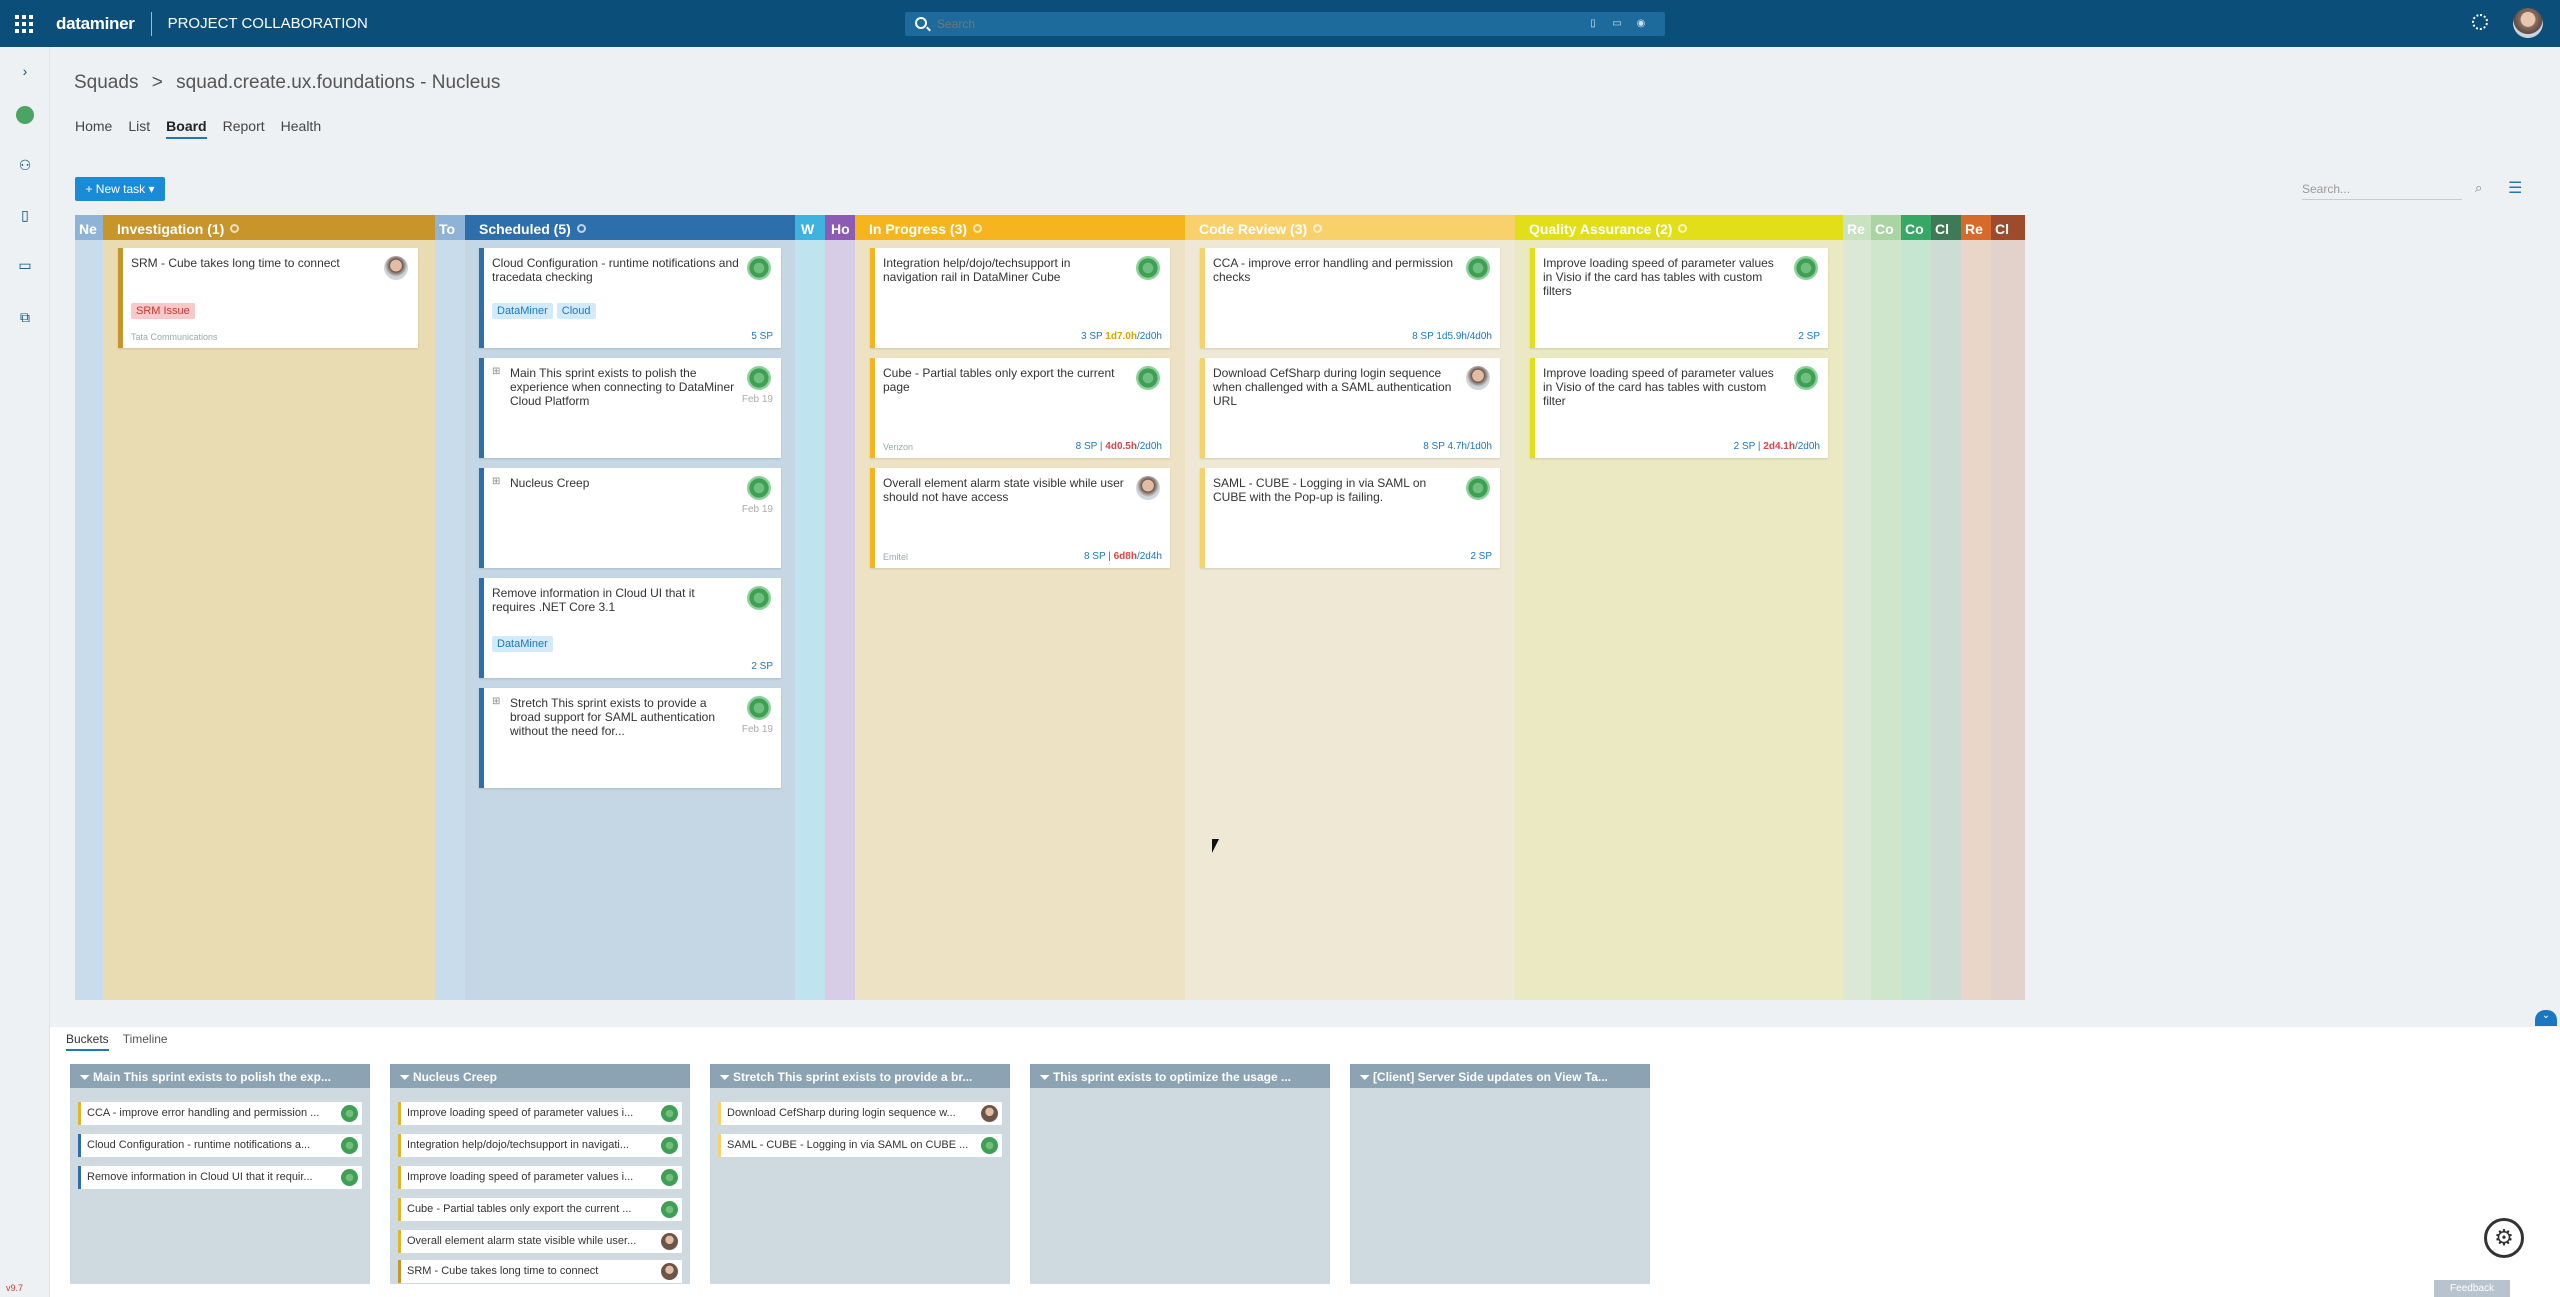 The image size is (2560, 1297). What do you see at coordinates (2518, 187) in the screenshot?
I see `filter-settings-icon: ☰` at bounding box center [2518, 187].